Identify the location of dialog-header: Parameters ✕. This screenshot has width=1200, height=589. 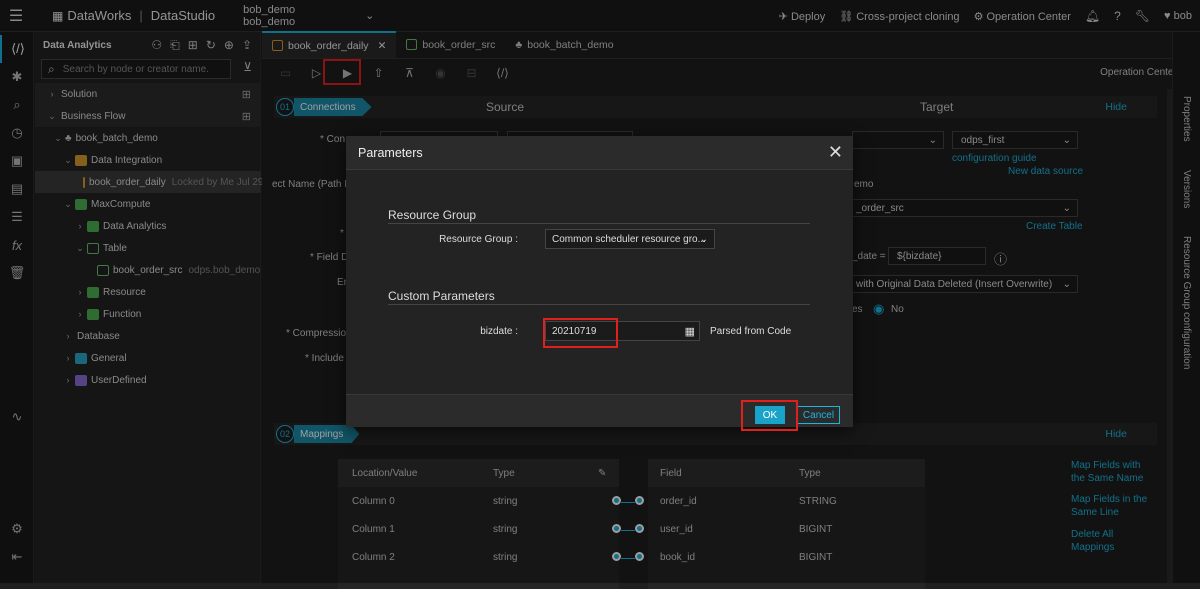
(599, 153).